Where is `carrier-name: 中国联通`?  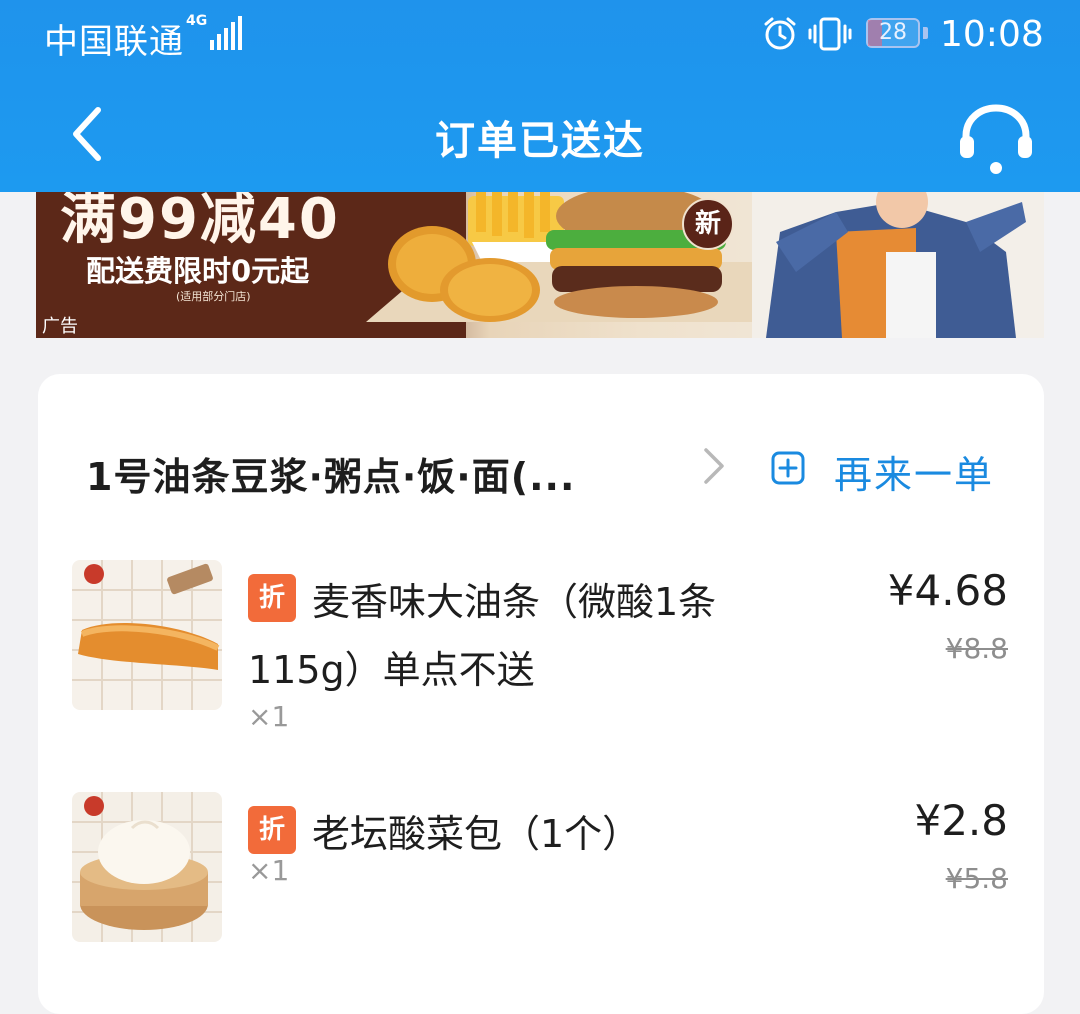 carrier-name: 中国联通 is located at coordinates (114, 42).